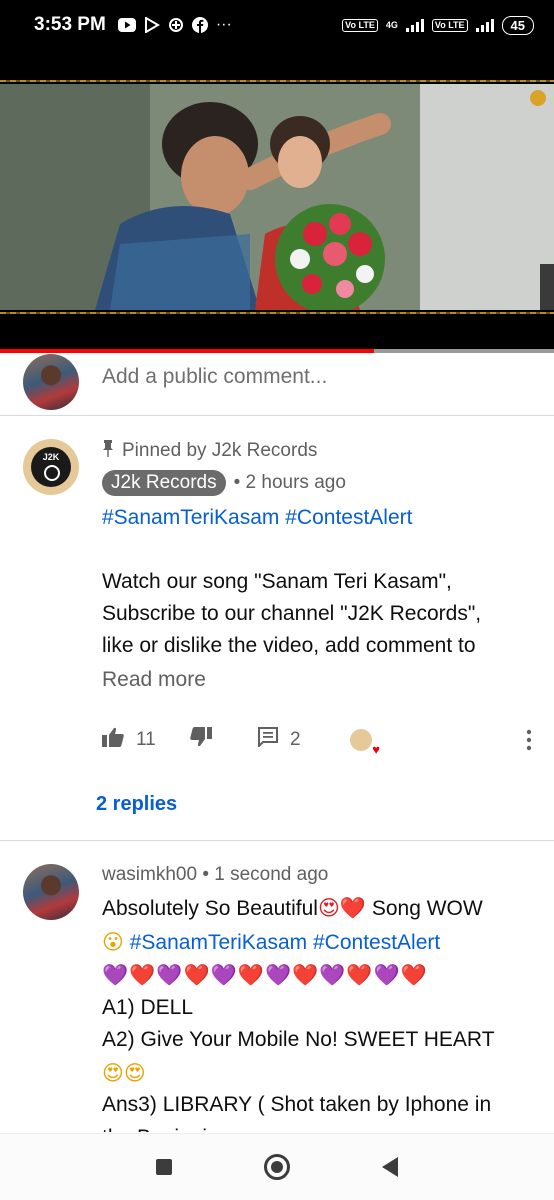 The width and height of the screenshot is (554, 1200). What do you see at coordinates (277, 581) in the screenshot?
I see `comment-body-line: Watch our song "Sanam Teri Kasam",` at bounding box center [277, 581].